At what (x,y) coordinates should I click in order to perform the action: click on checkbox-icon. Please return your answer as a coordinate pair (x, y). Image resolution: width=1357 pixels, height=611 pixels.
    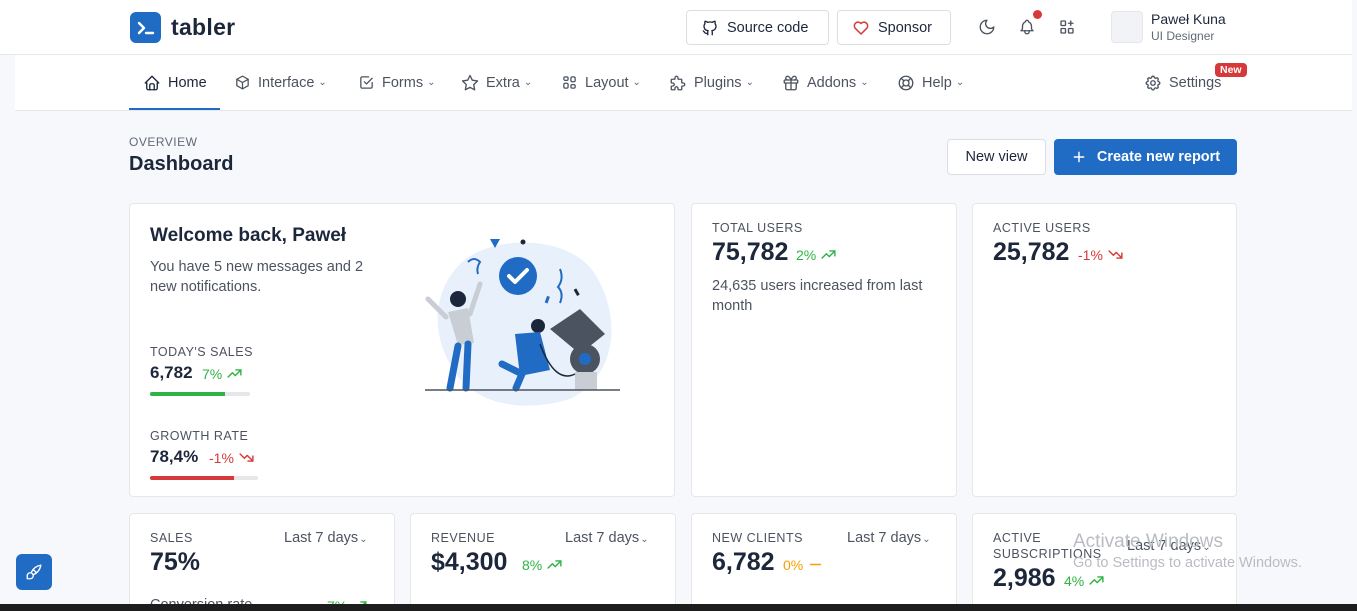
    Looking at the image, I should click on (366, 82).